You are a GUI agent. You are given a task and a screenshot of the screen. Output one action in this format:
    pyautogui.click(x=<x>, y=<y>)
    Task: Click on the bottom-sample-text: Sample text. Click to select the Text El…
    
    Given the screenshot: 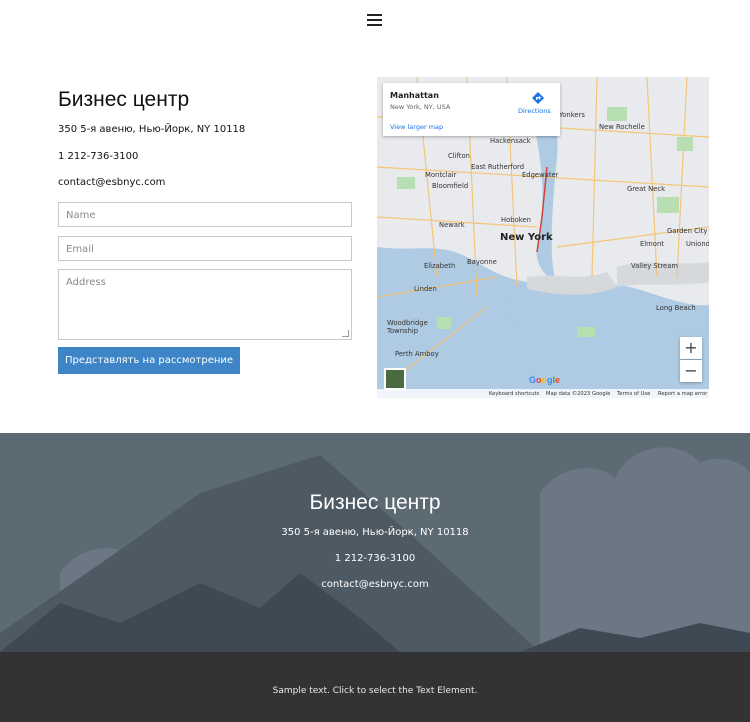 What is the action you would take?
    pyautogui.click(x=375, y=691)
    